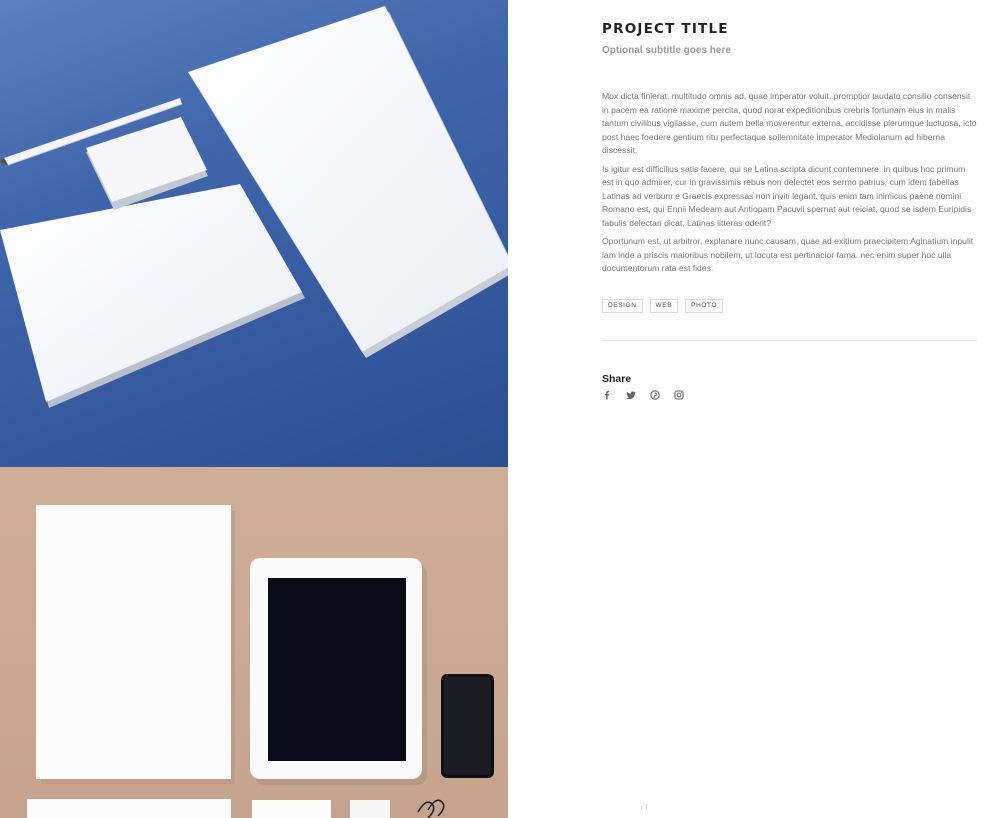 Image resolution: width=1000 pixels, height=818 pixels. What do you see at coordinates (789, 340) in the screenshot?
I see `section-divider` at bounding box center [789, 340].